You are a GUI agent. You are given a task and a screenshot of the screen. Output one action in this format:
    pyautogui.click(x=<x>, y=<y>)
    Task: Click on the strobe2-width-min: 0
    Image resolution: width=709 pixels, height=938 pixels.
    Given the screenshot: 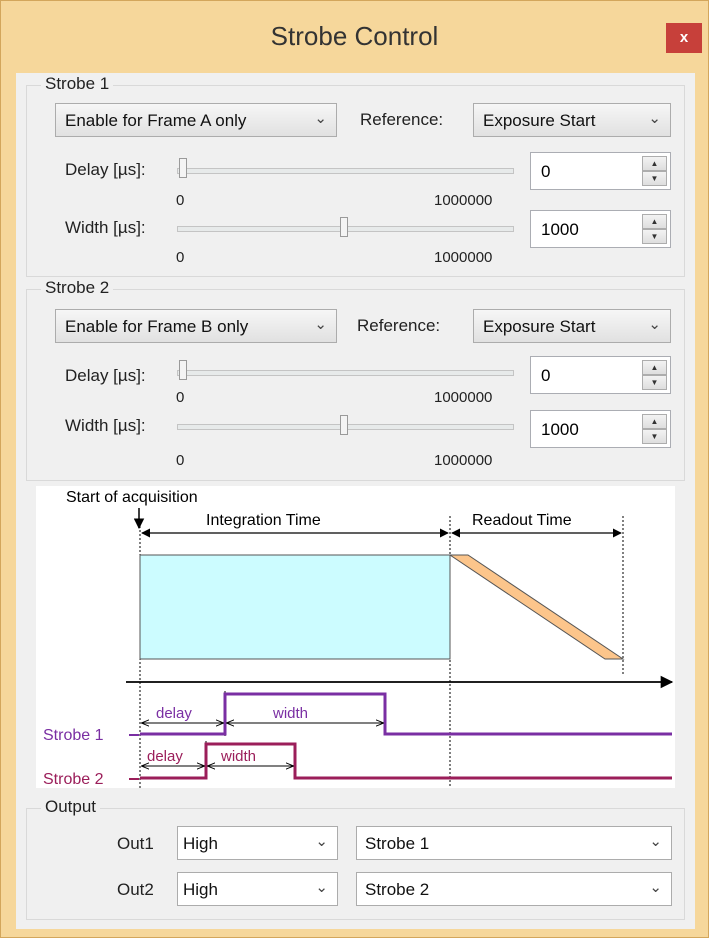 What is the action you would take?
    pyautogui.click(x=180, y=460)
    